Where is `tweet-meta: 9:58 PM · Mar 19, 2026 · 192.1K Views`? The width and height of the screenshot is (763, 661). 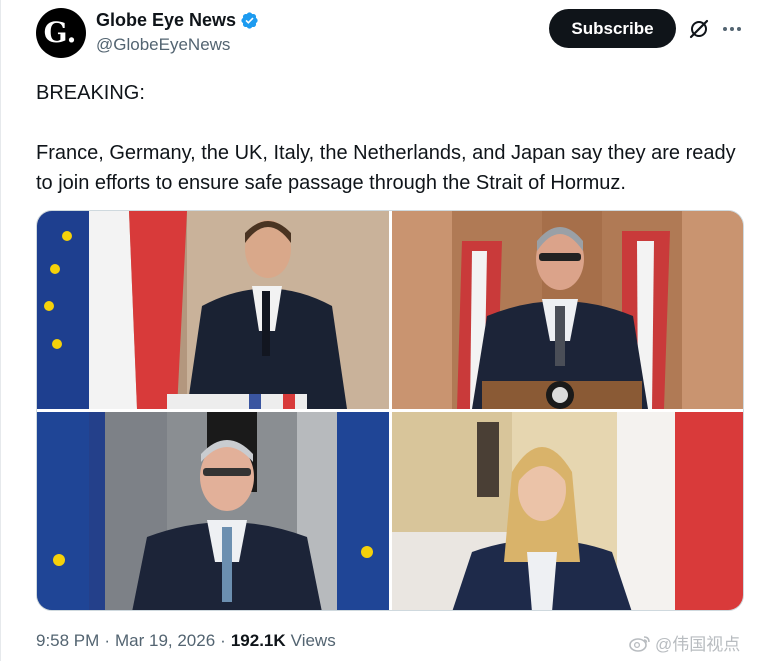 tweet-meta: 9:58 PM · Mar 19, 2026 · 192.1K Views is located at coordinates (186, 641).